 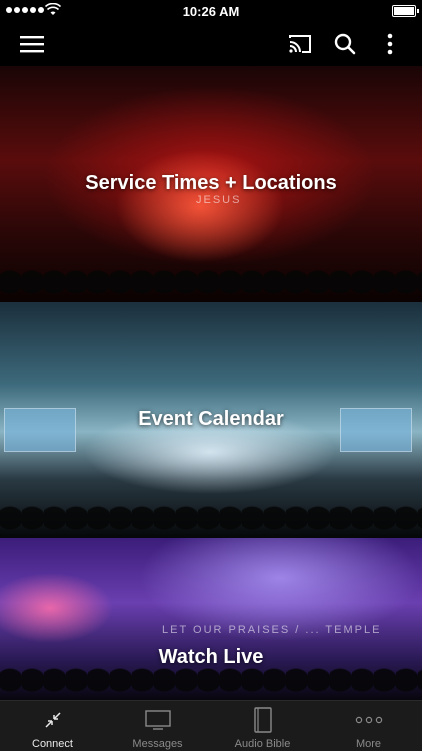 What do you see at coordinates (157, 744) in the screenshot?
I see `tab-label: Messages` at bounding box center [157, 744].